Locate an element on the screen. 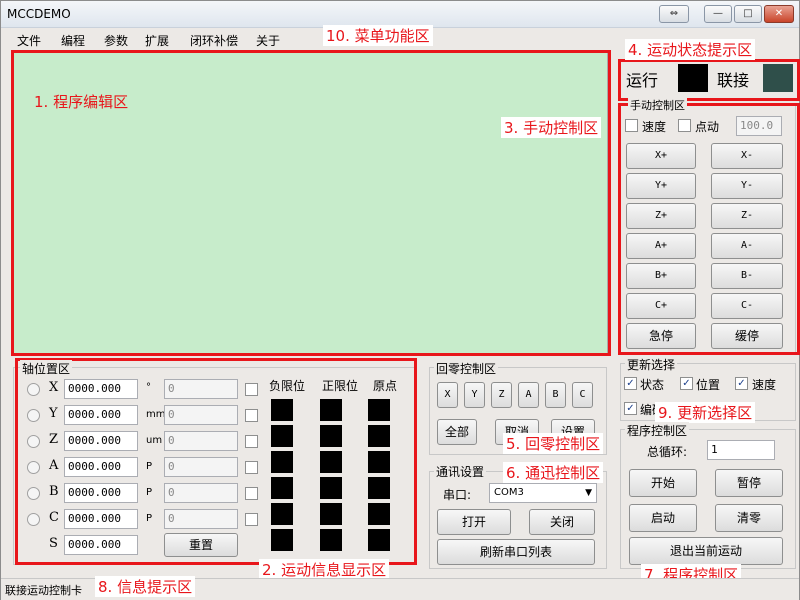 The height and width of the screenshot is (600, 800). axis-z-radio is located at coordinates (33, 441).